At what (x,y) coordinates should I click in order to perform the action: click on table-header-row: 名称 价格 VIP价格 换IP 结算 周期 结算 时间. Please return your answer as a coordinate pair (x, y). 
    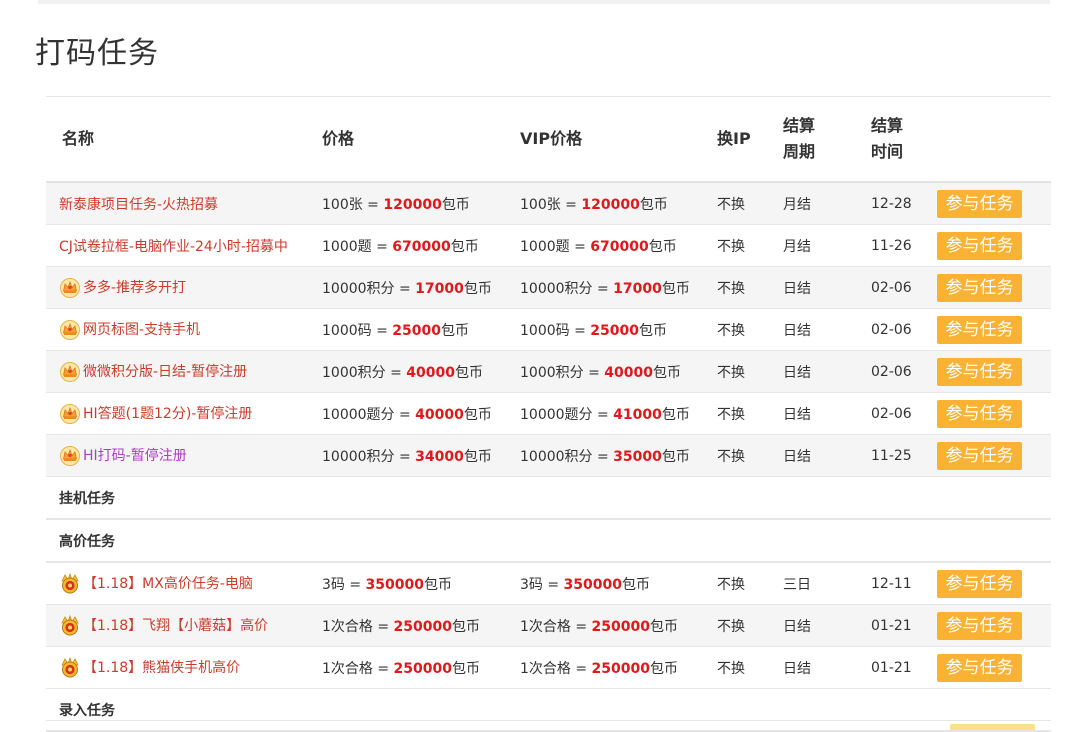
    Looking at the image, I should click on (548, 139).